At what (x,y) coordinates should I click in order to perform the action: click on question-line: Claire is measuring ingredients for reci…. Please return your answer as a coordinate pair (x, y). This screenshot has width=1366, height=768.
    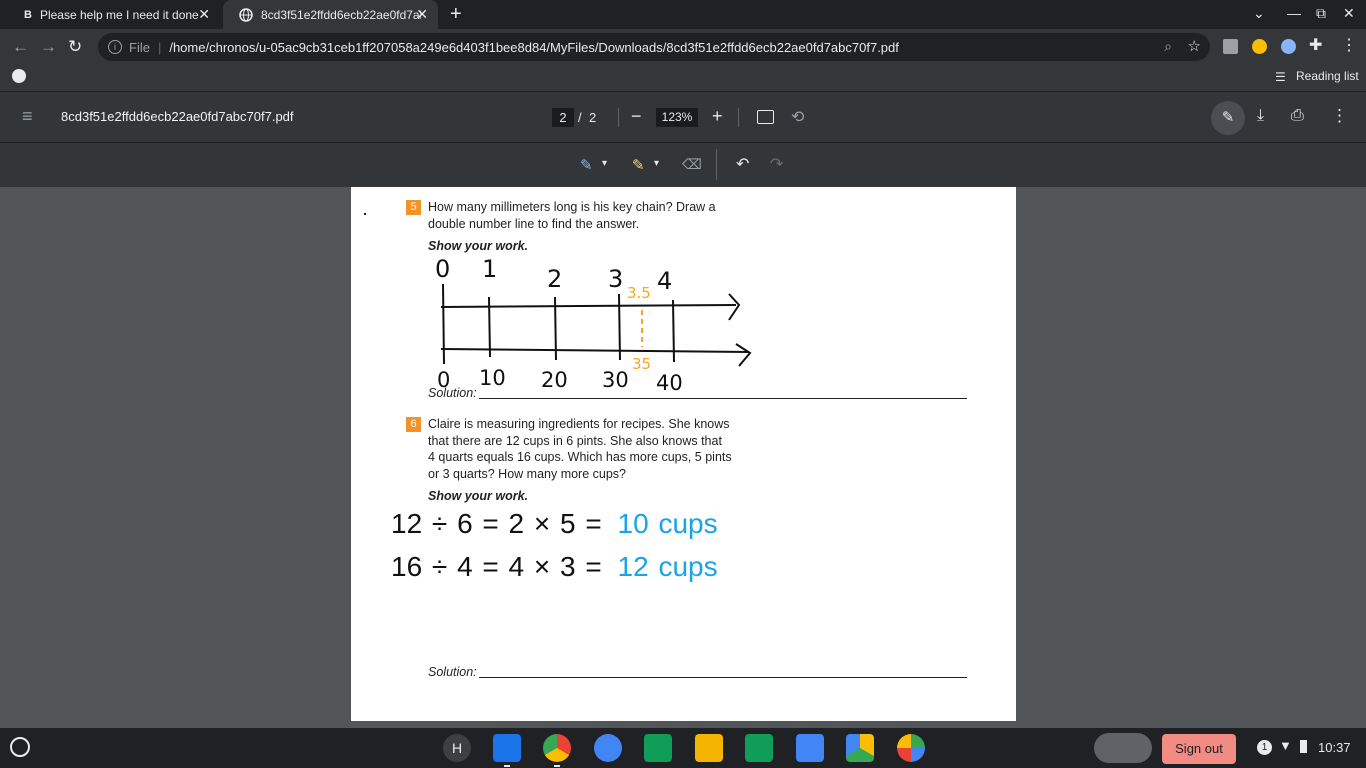
    Looking at the image, I should click on (579, 424).